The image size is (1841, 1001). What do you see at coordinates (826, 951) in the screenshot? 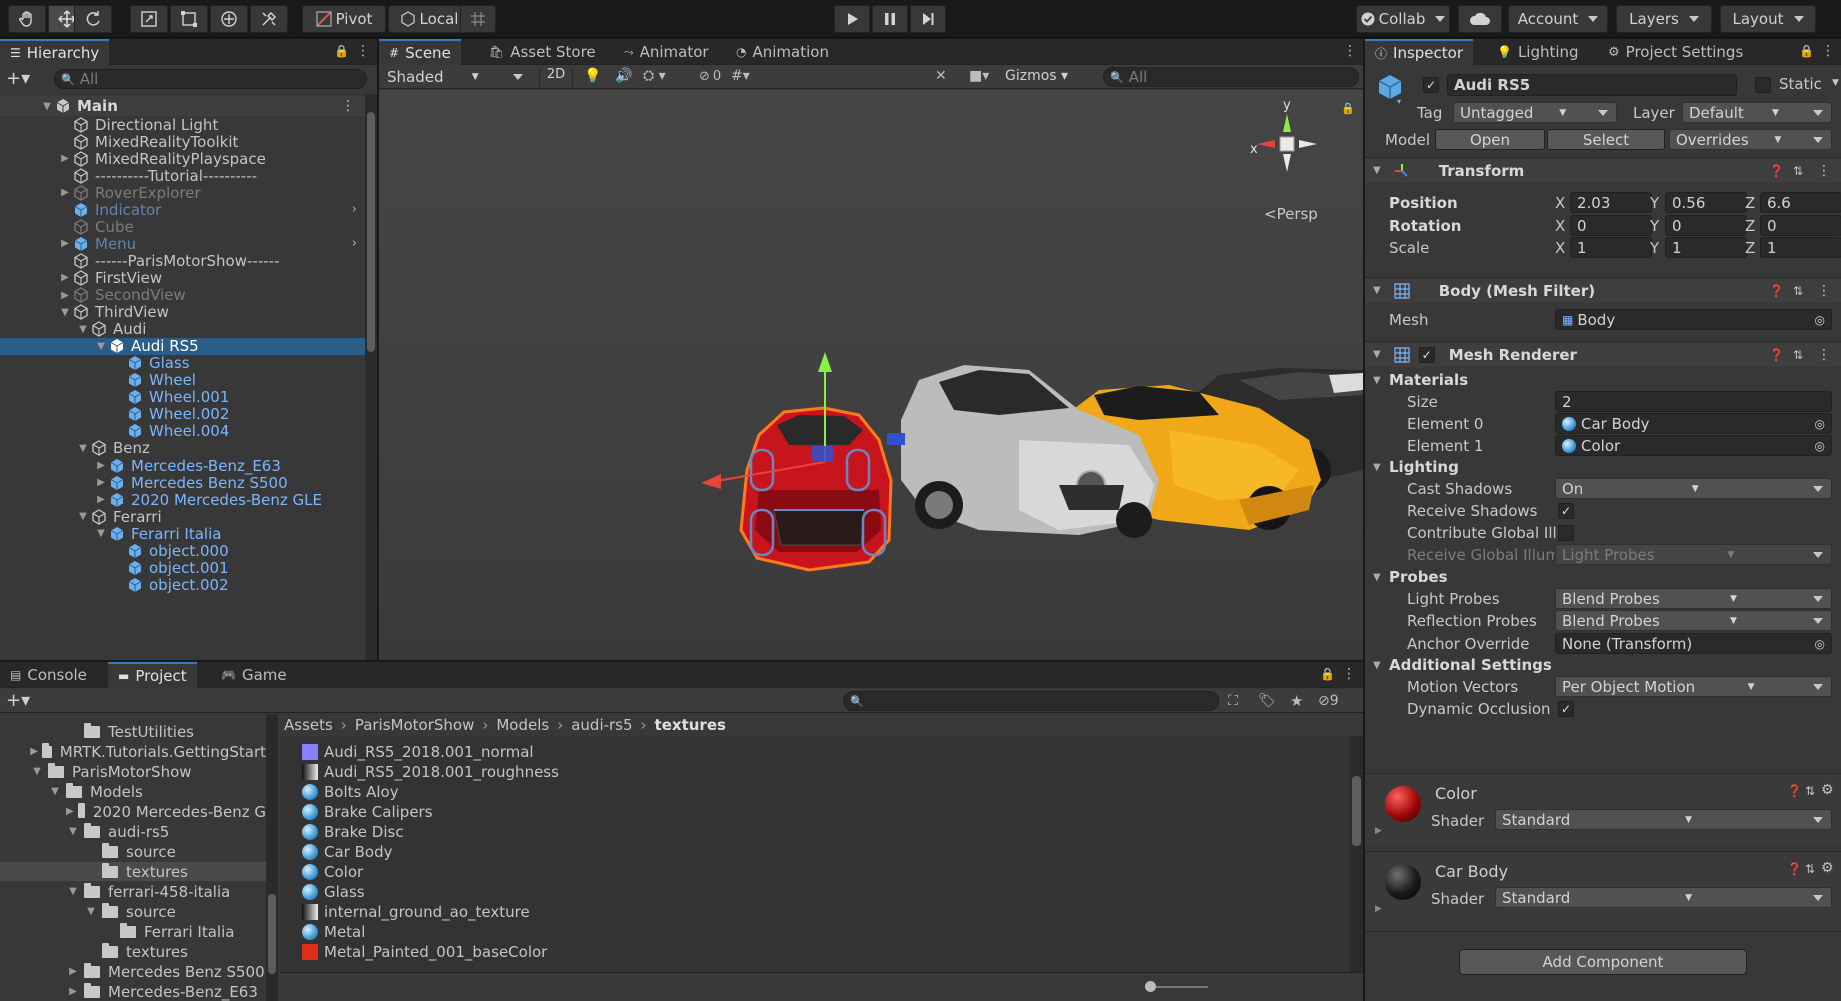
I see `asset-item: Metal_Painted_001_baseColor` at bounding box center [826, 951].